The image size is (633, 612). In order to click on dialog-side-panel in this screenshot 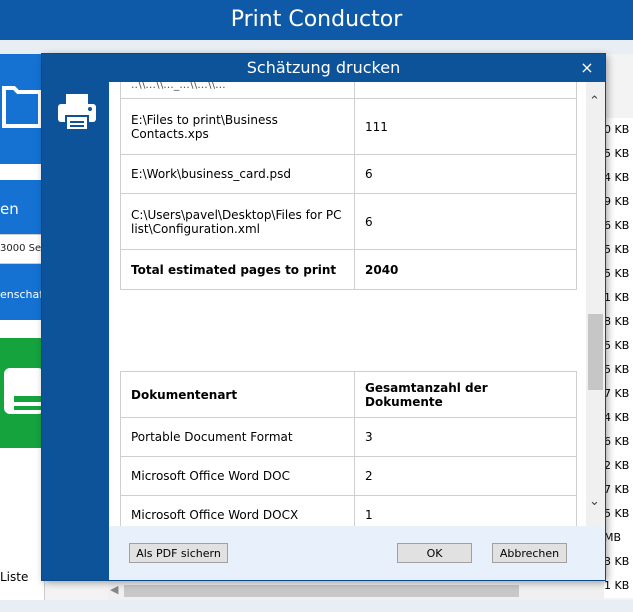, I will do `click(75, 331)`.